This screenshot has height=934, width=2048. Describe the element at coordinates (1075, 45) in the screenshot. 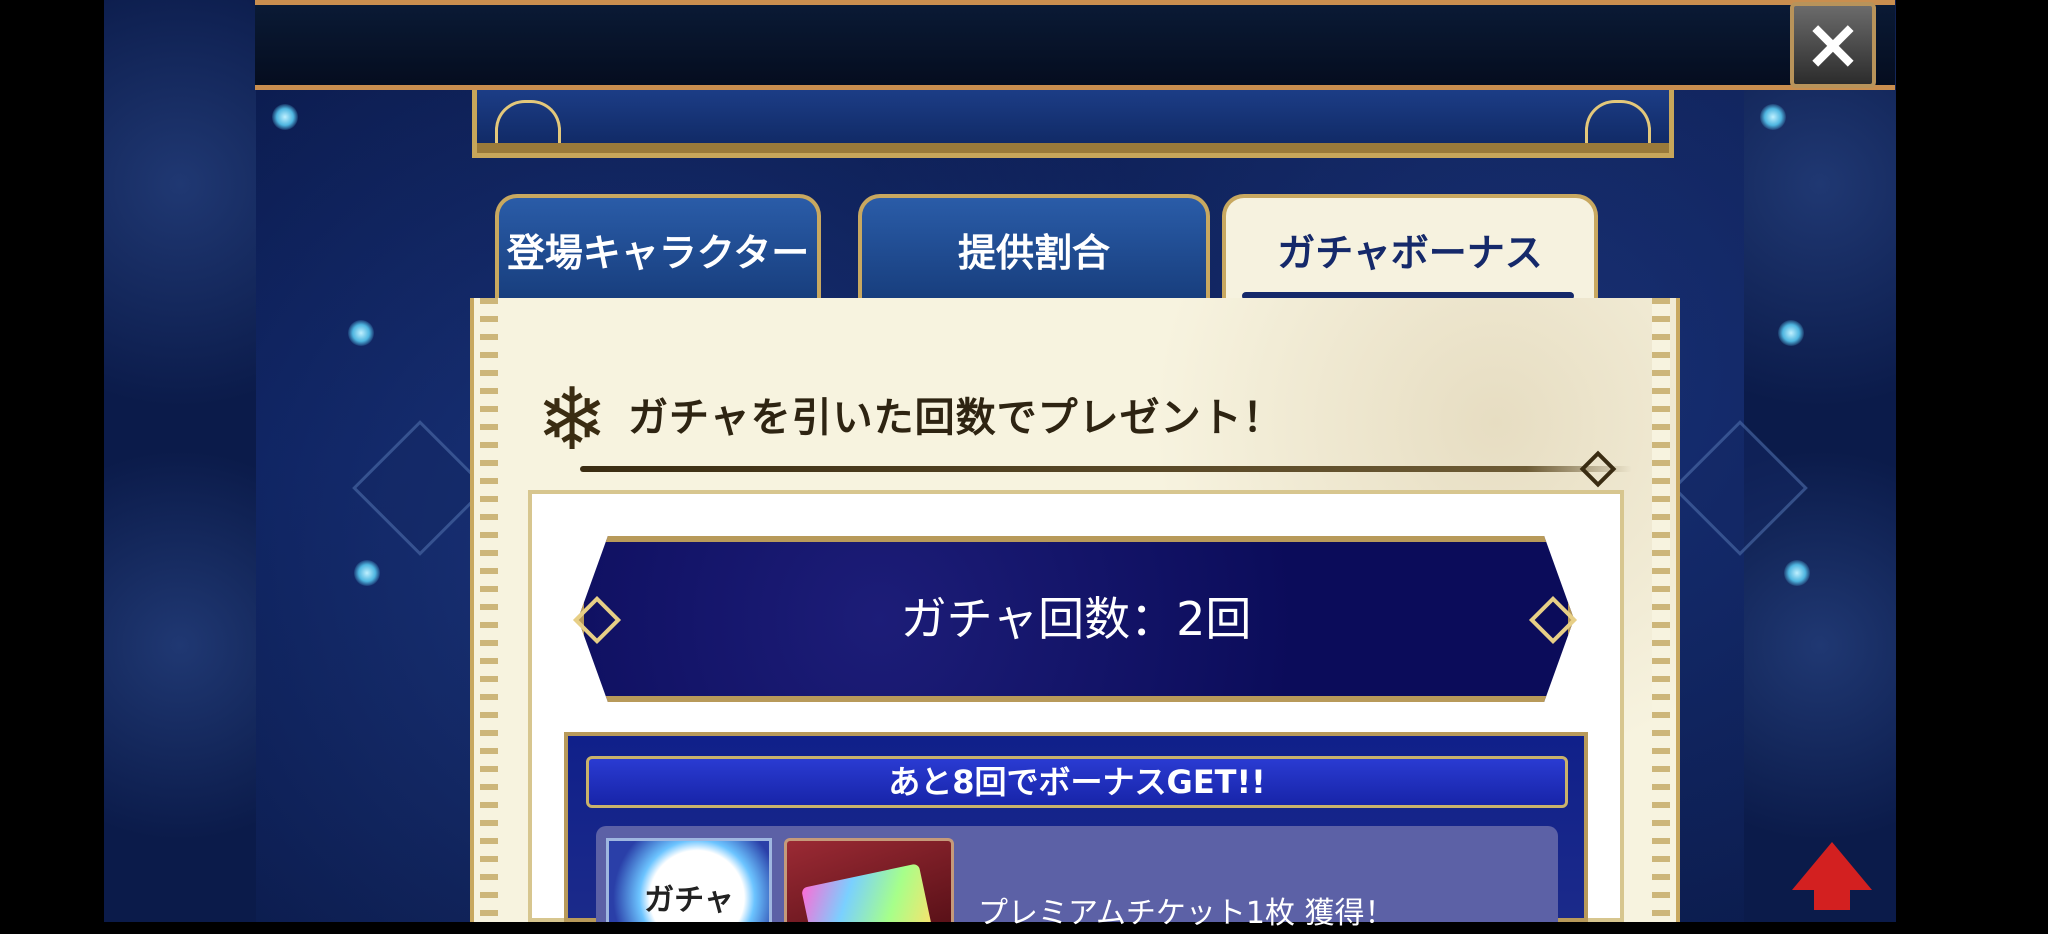

I see `dialog-header-bar` at that location.